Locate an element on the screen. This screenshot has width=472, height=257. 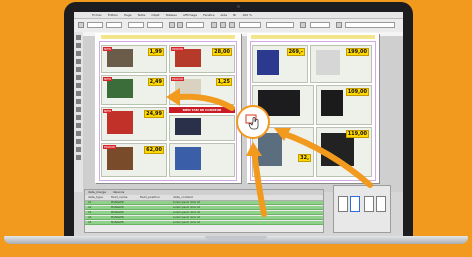
product-tile: 119,00 is located at coordinates (344, 152).